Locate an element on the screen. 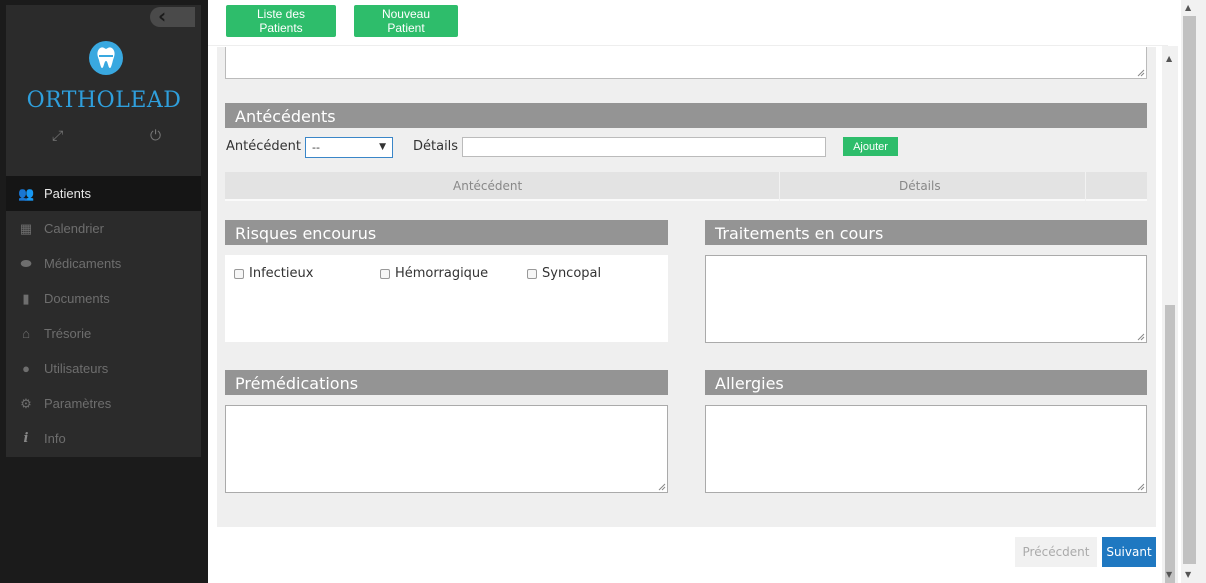 The height and width of the screenshot is (583, 1206). document-icon: ▮ is located at coordinates (26, 298).